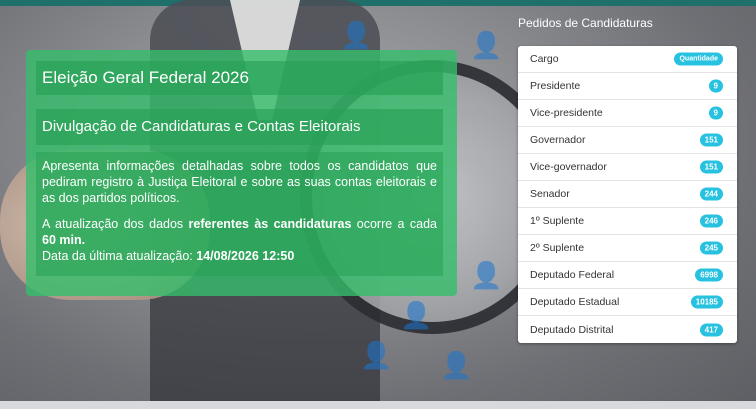 The image size is (756, 409). What do you see at coordinates (627, 140) in the screenshot?
I see `list-item: Governador 151` at bounding box center [627, 140].